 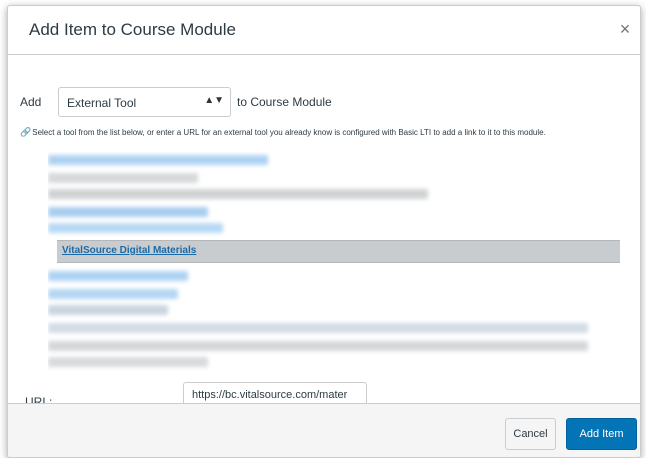 What do you see at coordinates (132, 29) in the screenshot?
I see `dialog-title: Add Item to Course Module` at bounding box center [132, 29].